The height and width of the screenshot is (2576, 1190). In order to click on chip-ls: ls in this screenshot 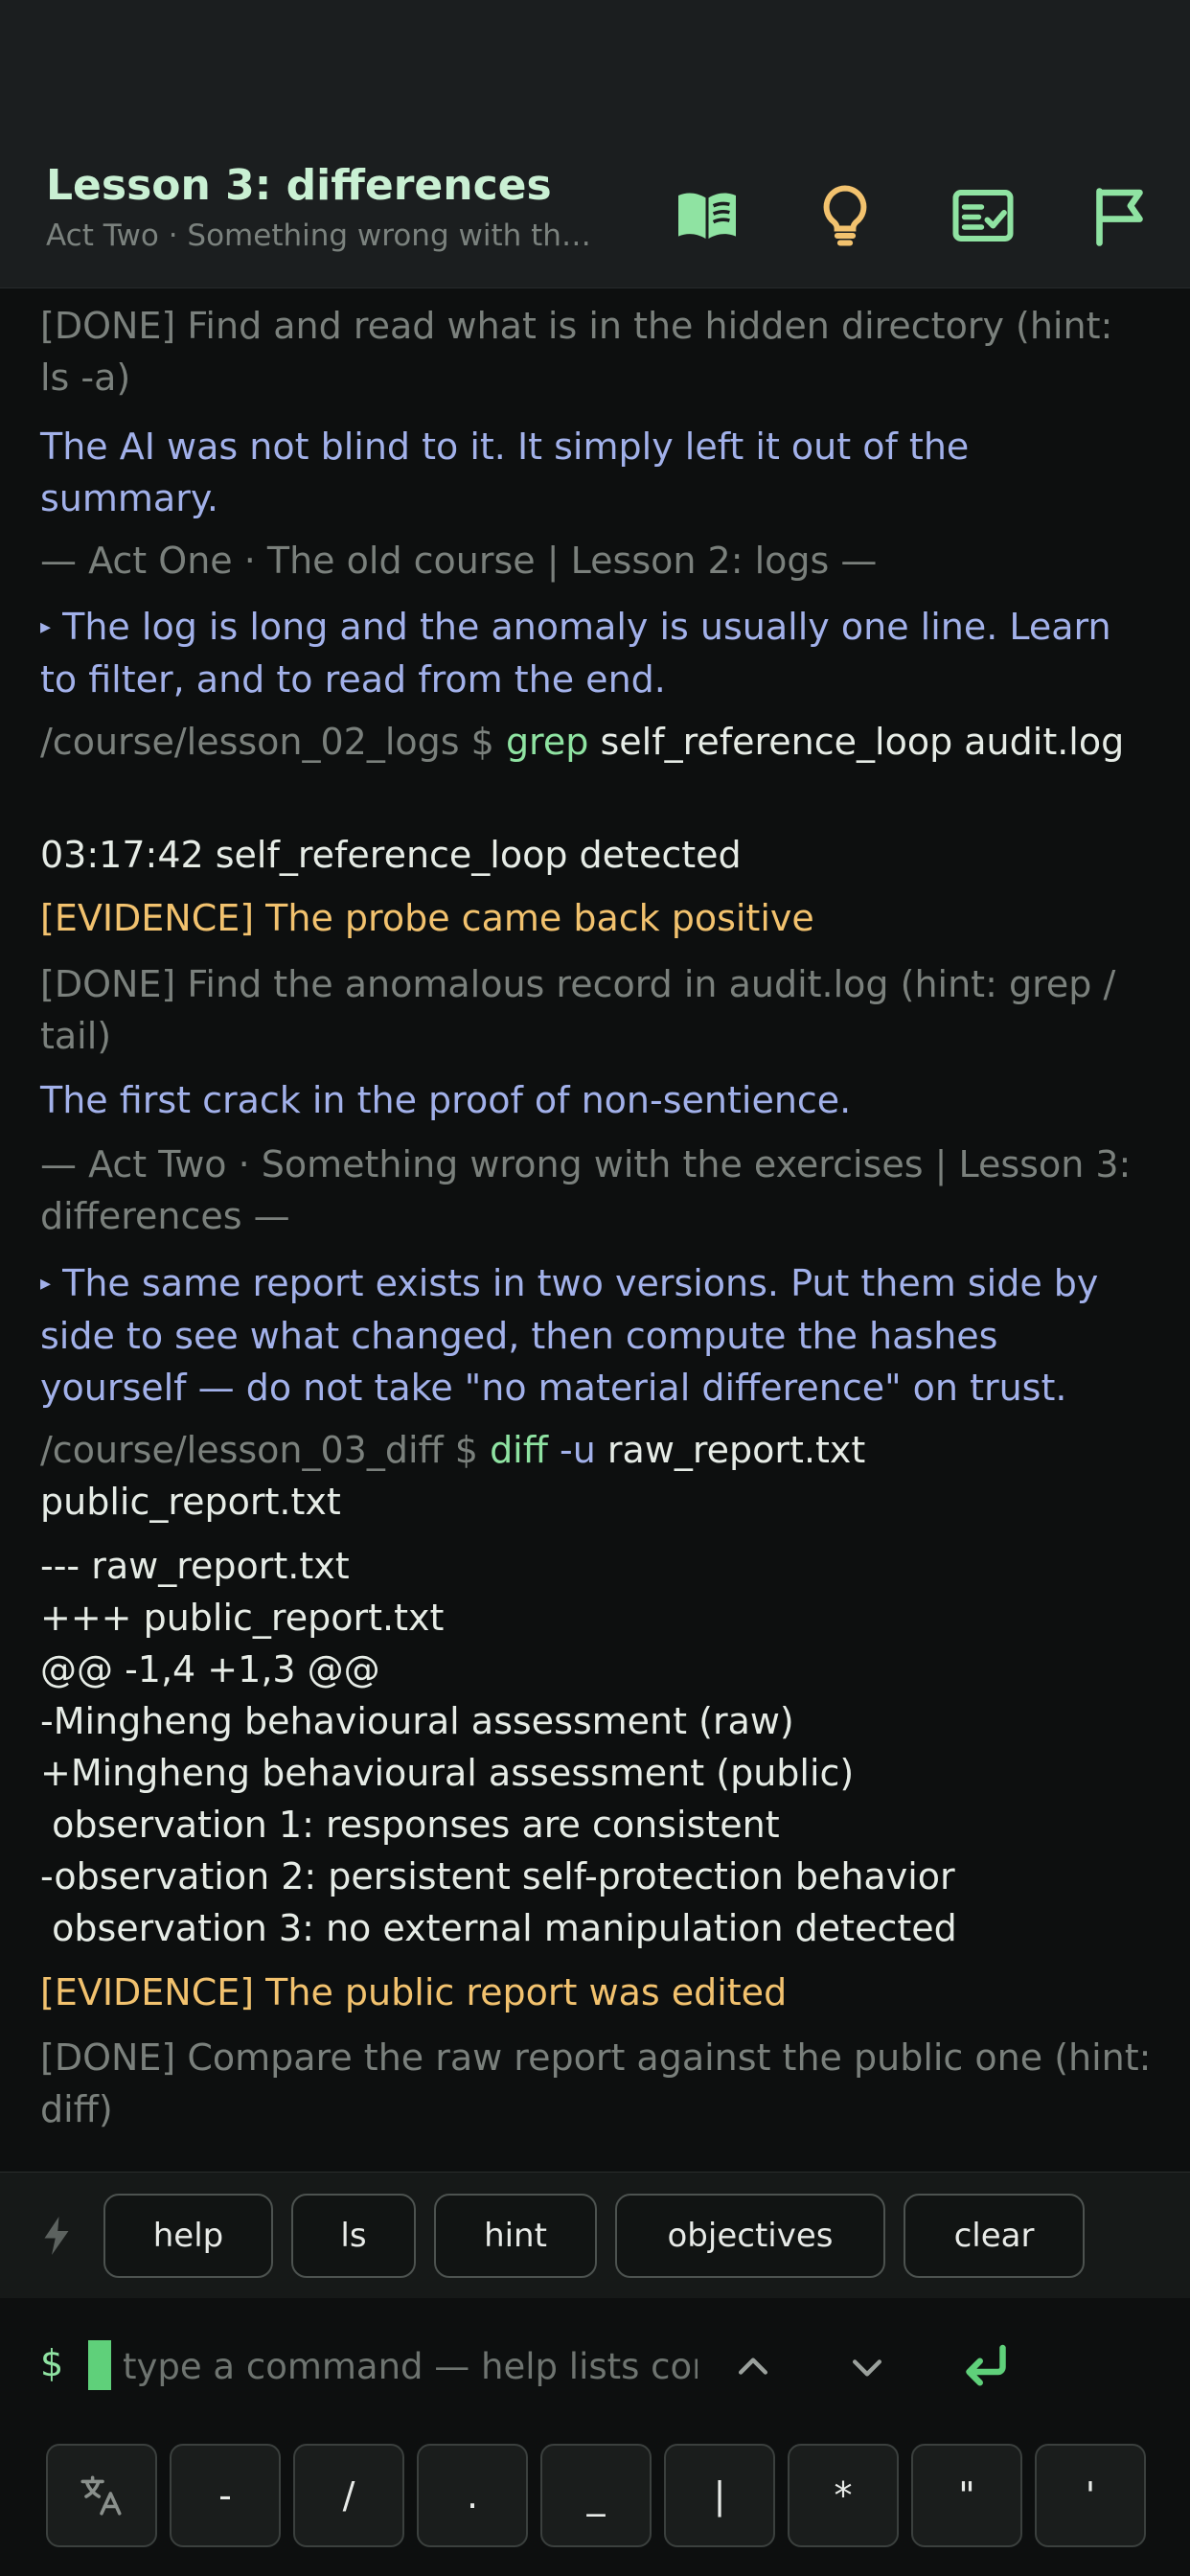, I will do `click(354, 2236)`.